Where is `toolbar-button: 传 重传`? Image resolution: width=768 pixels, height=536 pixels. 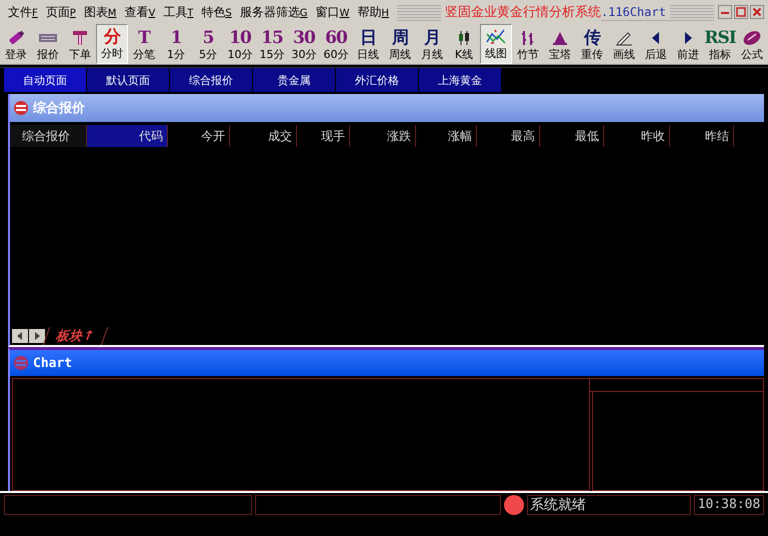 toolbar-button: 传 重传 is located at coordinates (592, 44).